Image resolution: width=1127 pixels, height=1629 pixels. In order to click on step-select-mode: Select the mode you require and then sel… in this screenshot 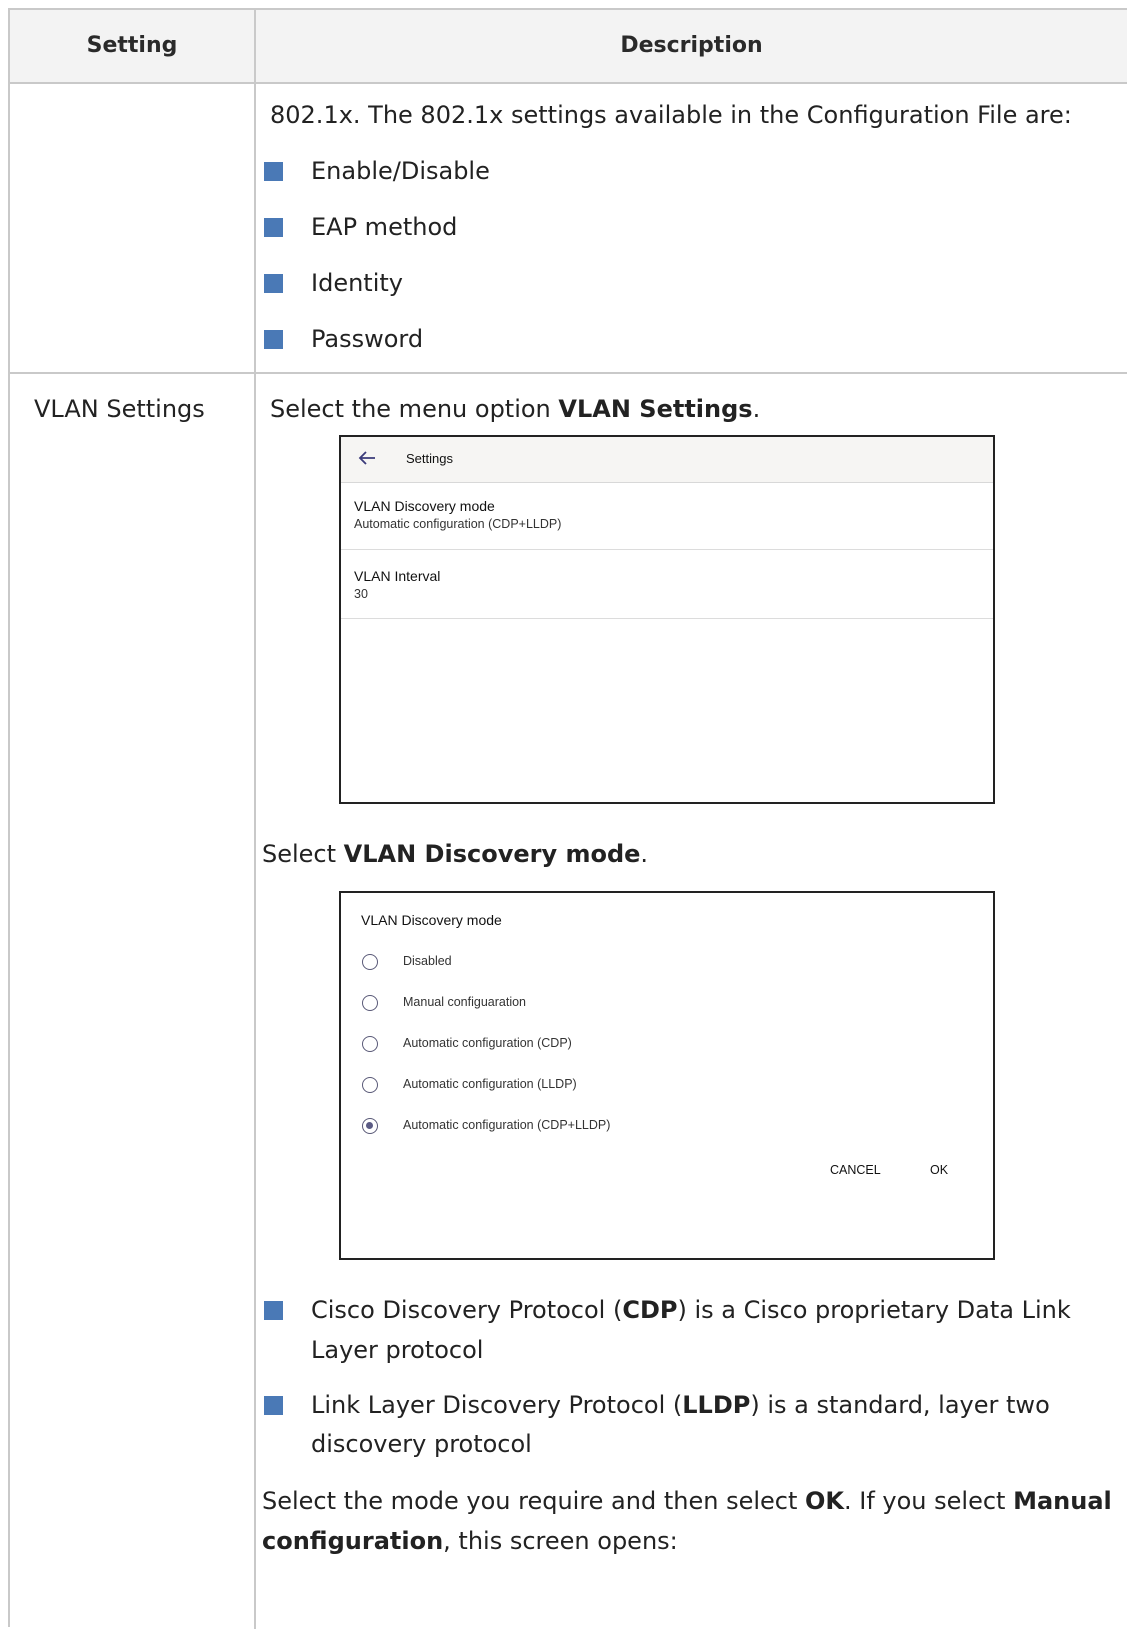, I will do `click(687, 1501)`.